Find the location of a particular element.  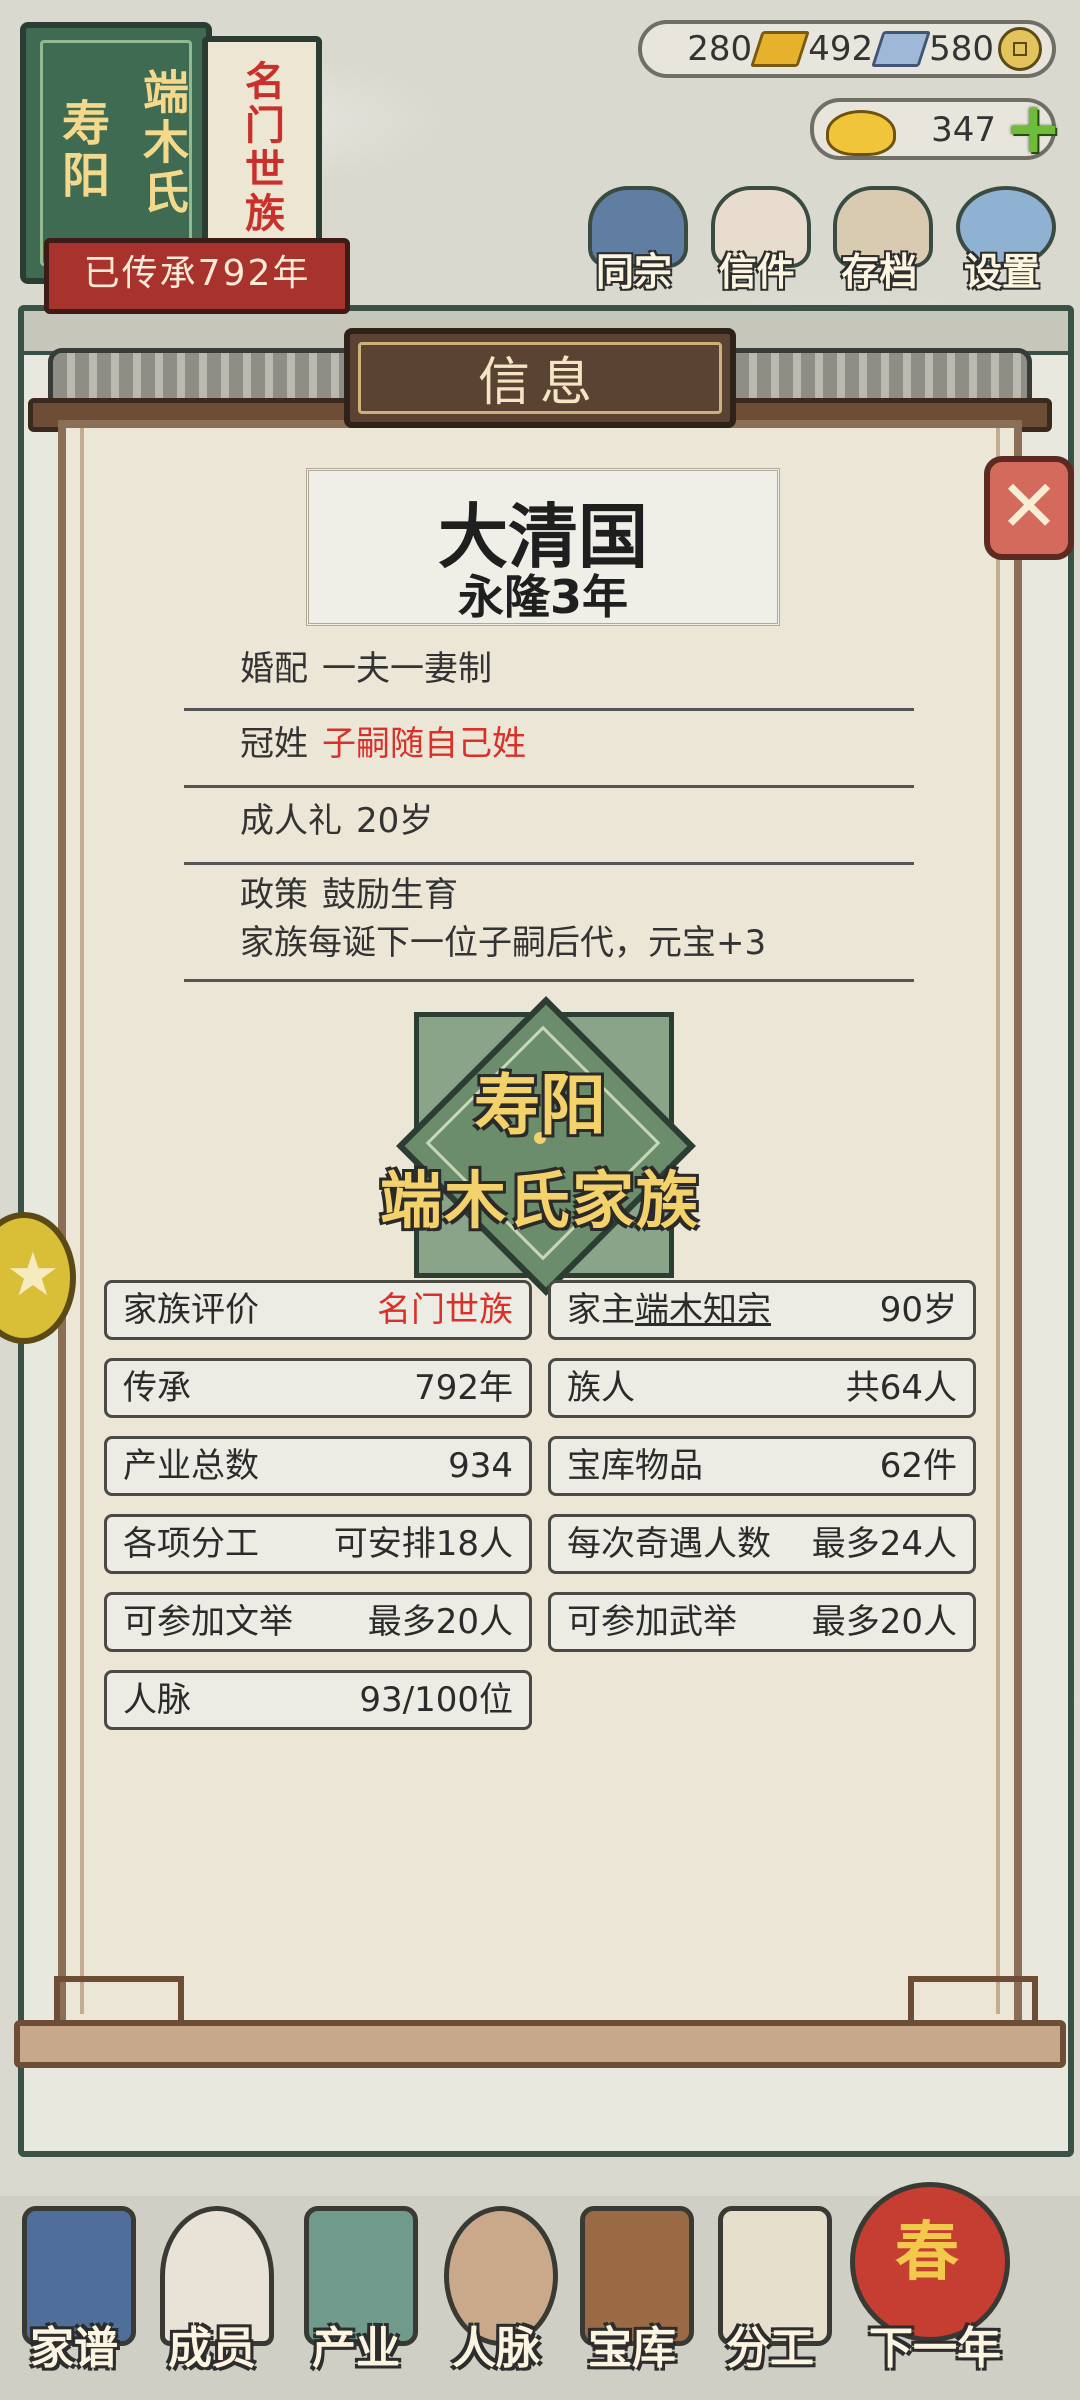

country-box: 大清国 永隆3年 is located at coordinates (543, 547).